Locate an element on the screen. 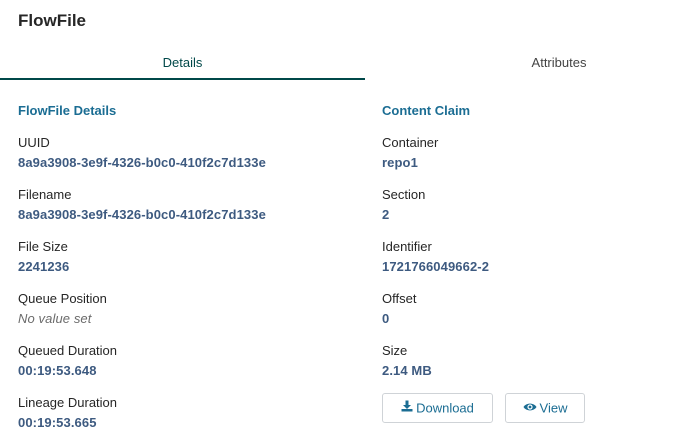 Image resolution: width=693 pixels, height=446 pixels. size-value: 2.14 MB is located at coordinates (407, 370).